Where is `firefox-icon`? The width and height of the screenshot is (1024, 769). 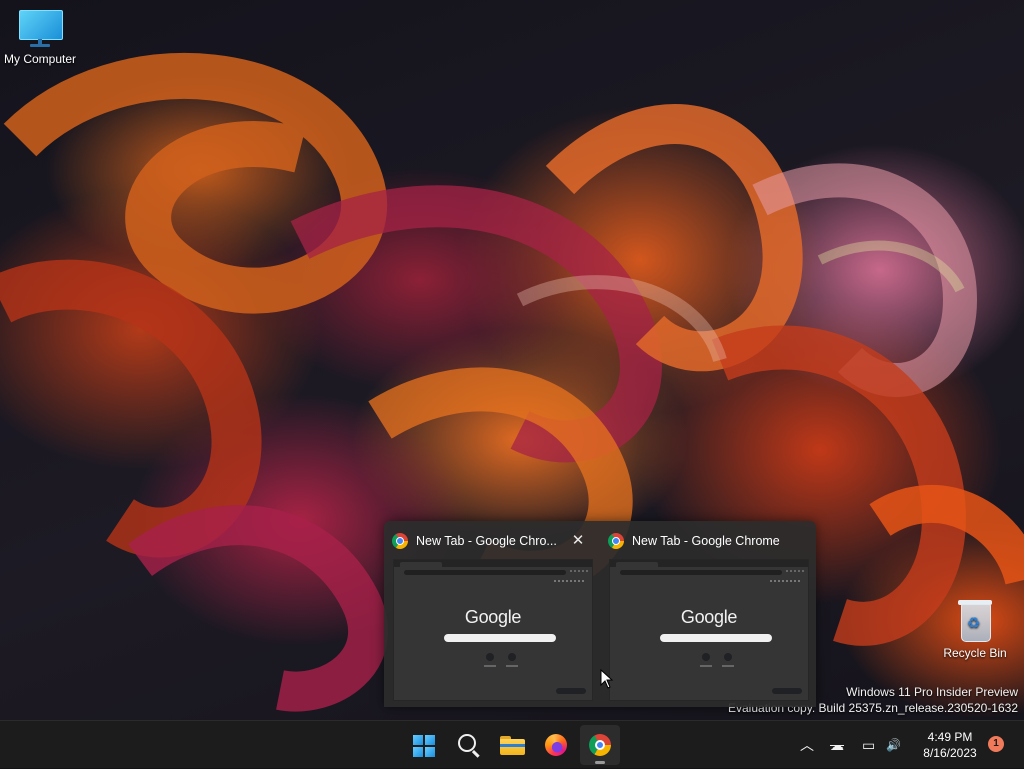 firefox-icon is located at coordinates (556, 745).